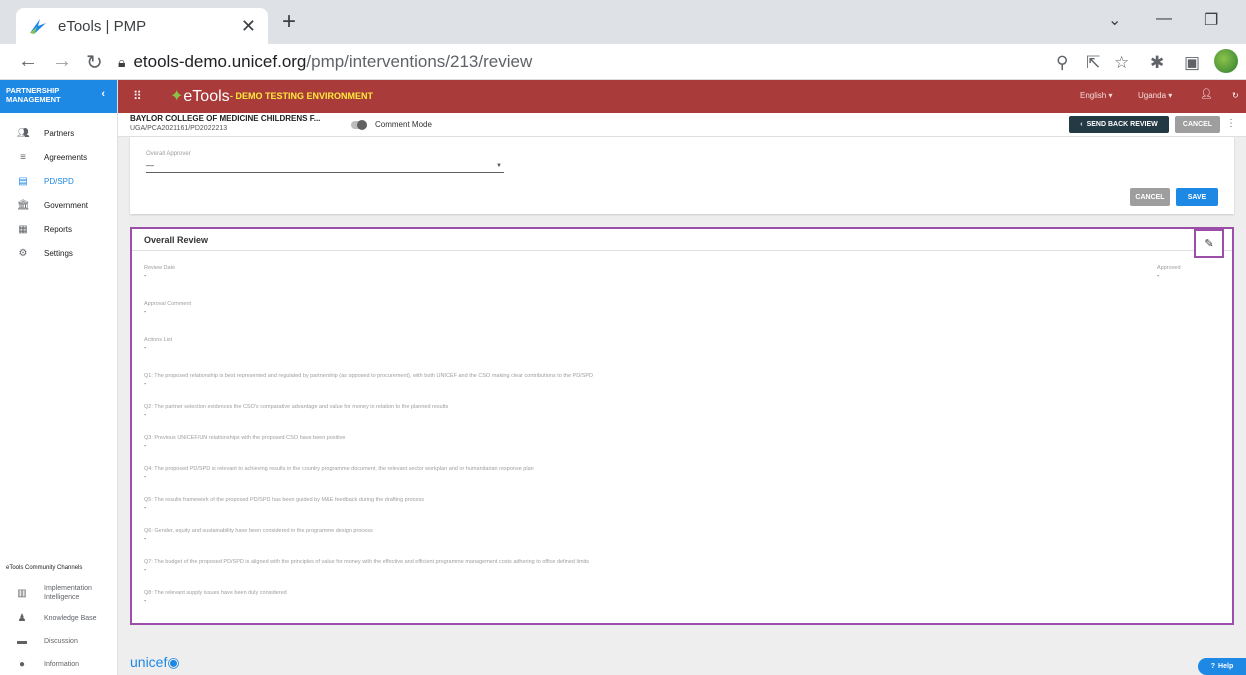 The width and height of the screenshot is (1246, 675). I want to click on sidebar-item-knowledge-base: ♟ Knowledge Base, so click(59, 618).